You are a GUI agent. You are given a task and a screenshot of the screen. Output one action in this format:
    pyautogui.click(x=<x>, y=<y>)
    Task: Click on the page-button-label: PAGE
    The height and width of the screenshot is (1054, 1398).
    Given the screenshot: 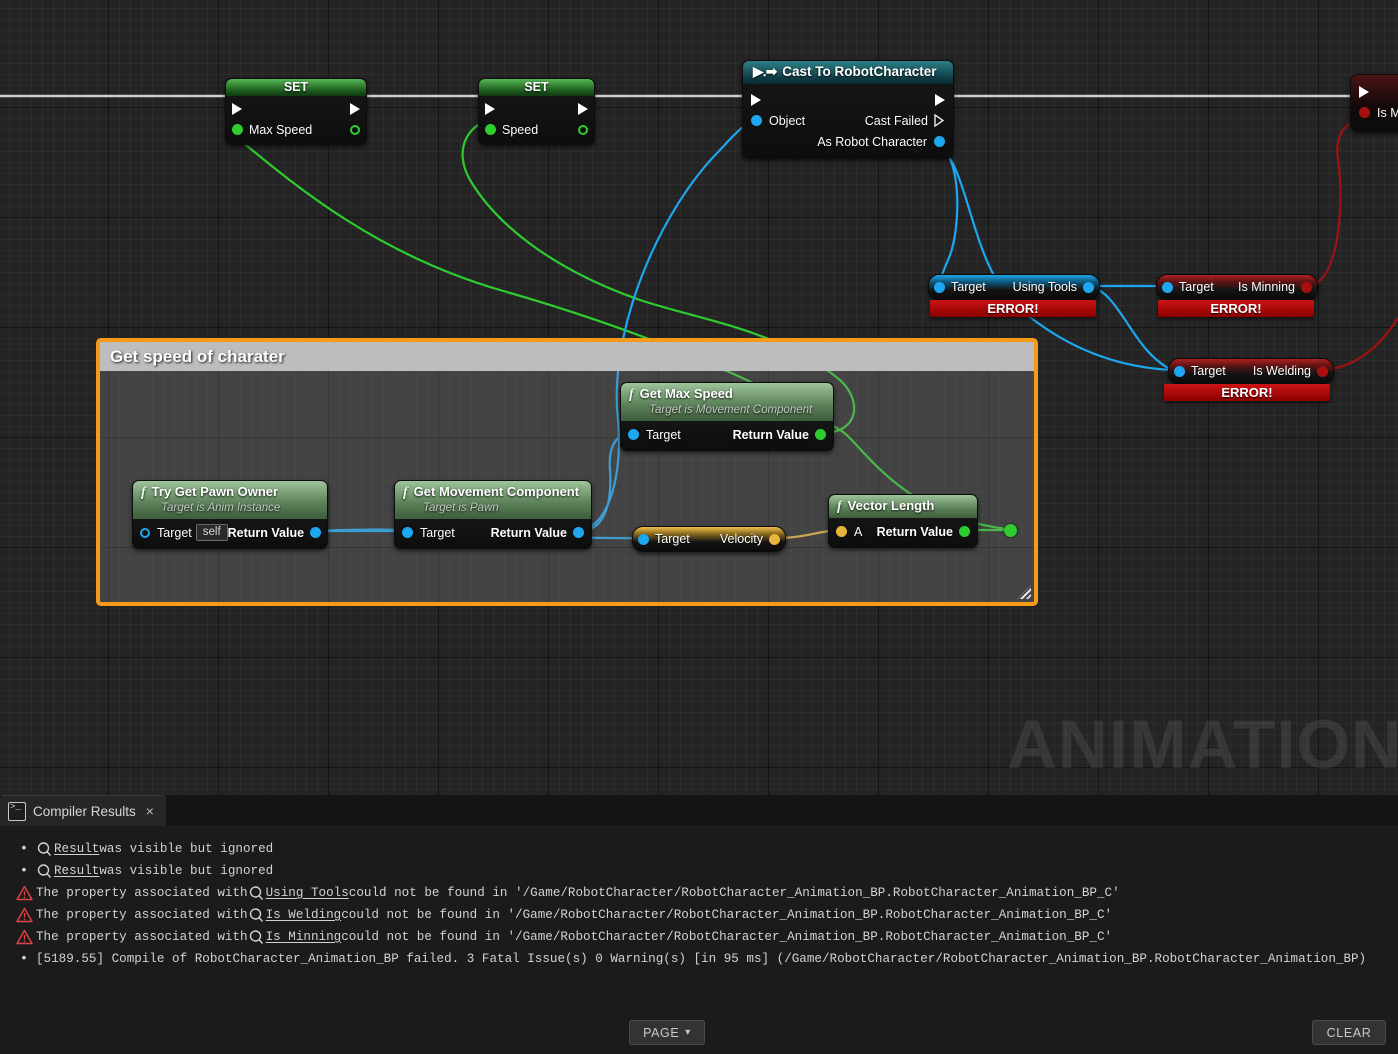 What is the action you would take?
    pyautogui.click(x=661, y=1032)
    